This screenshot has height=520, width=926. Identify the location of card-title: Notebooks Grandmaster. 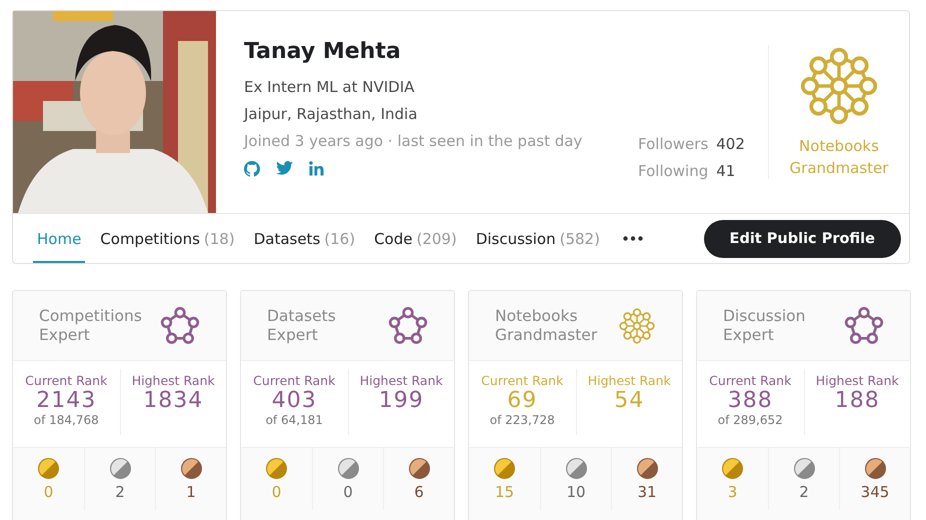
(546, 325).